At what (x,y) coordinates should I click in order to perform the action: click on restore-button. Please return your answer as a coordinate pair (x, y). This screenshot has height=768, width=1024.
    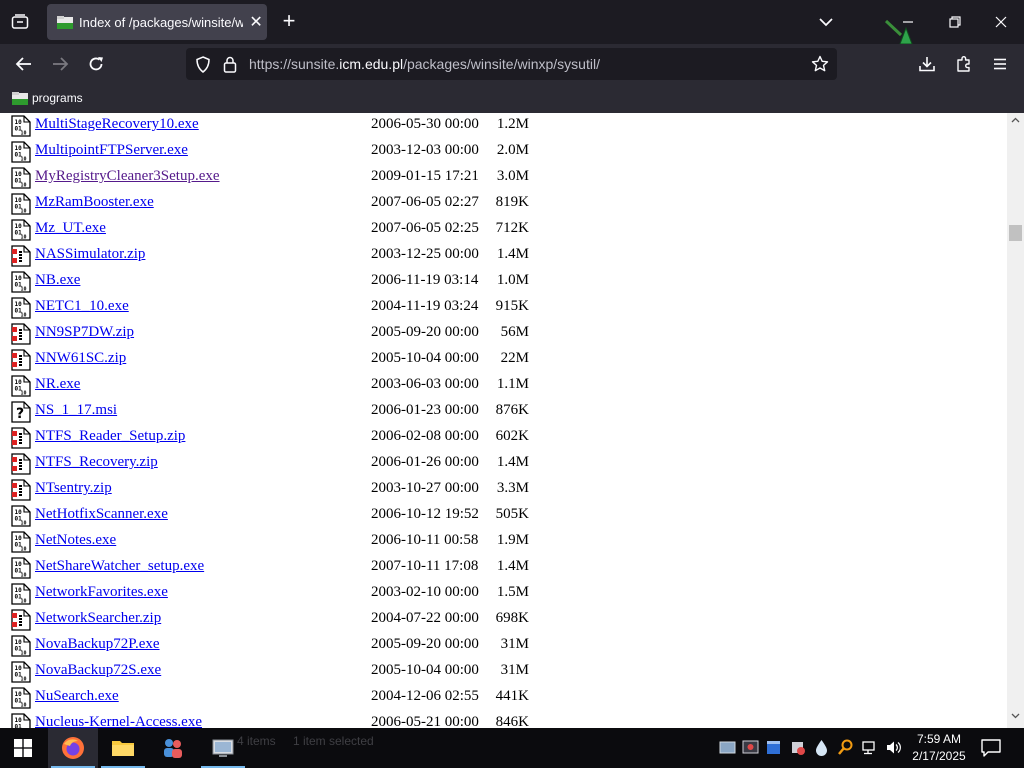
    Looking at the image, I should click on (955, 22).